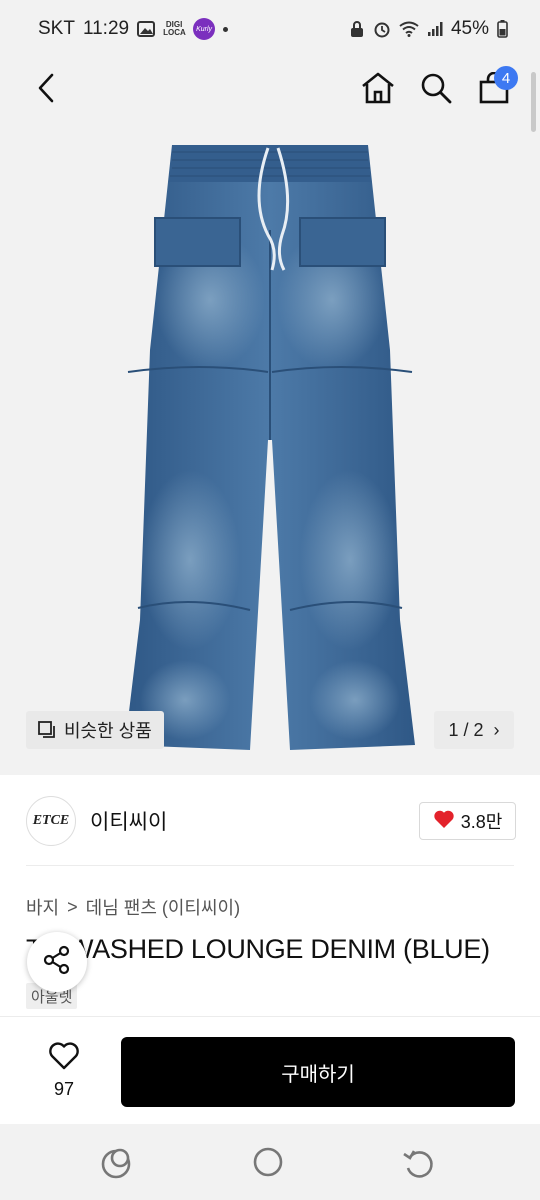 Image resolution: width=540 pixels, height=1200 pixels. Describe the element at coordinates (496, 729) in the screenshot. I see `chevron-right-icon: ›` at that location.